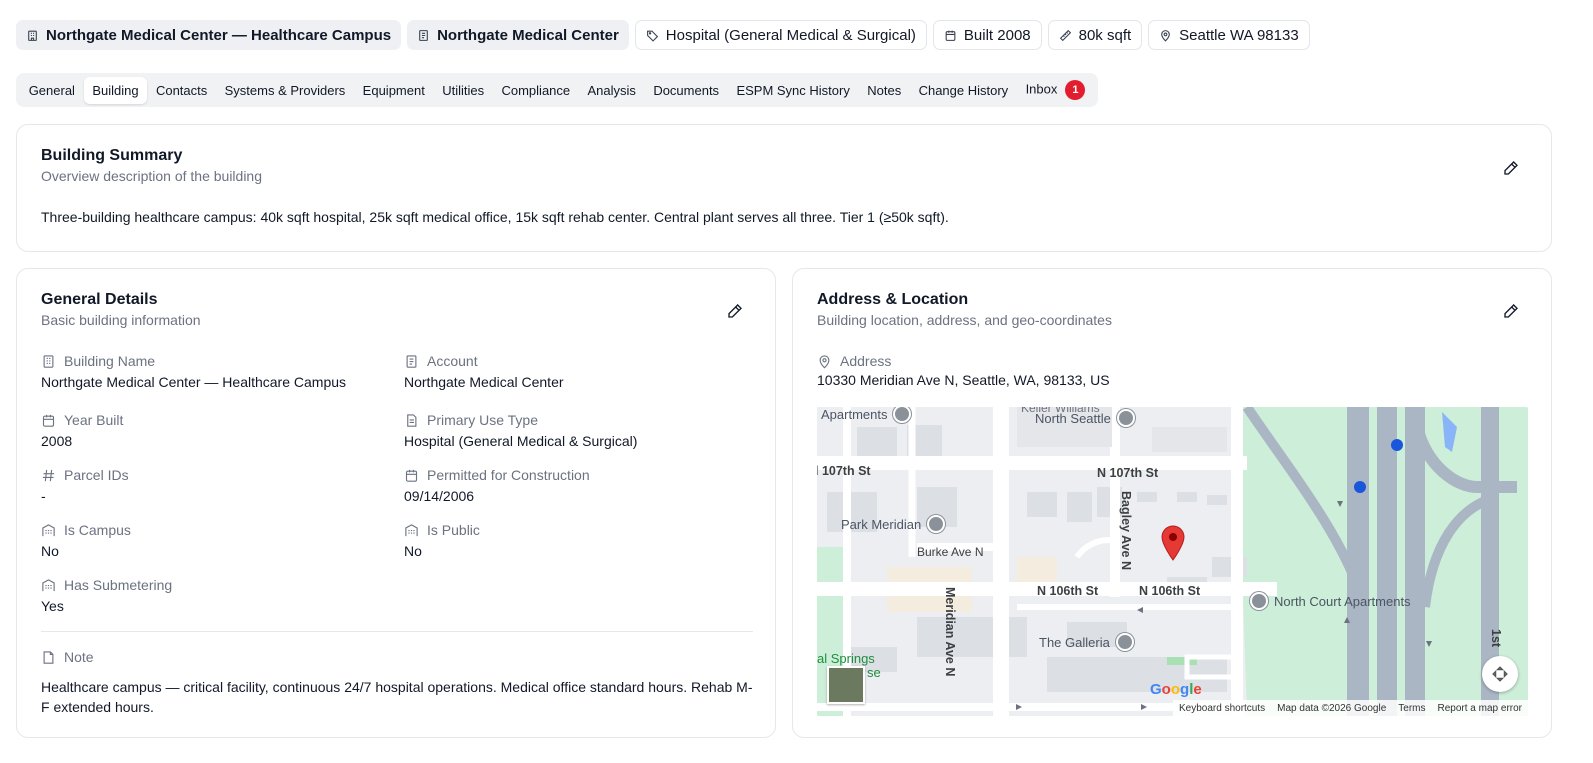 The image size is (1593, 763). I want to click on field-label: Primary Use Type, so click(482, 420).